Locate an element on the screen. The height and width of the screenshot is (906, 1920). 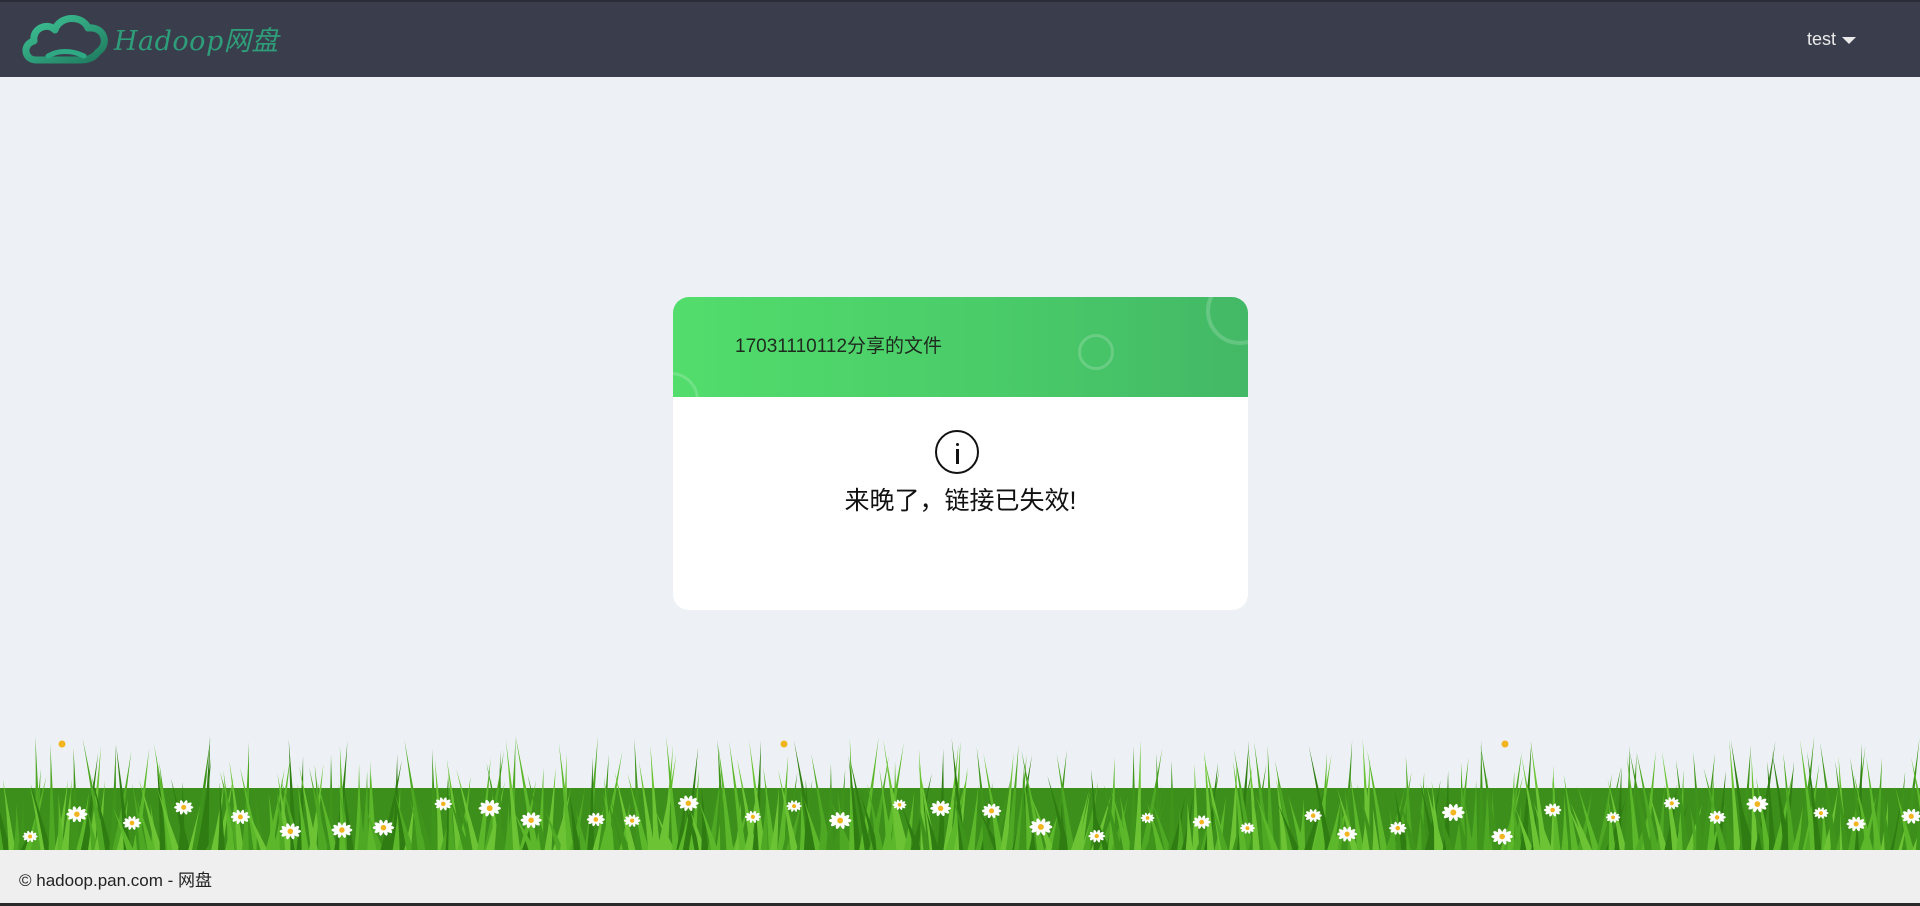
share-card-header: 17031110112分享的文件 is located at coordinates (960, 347).